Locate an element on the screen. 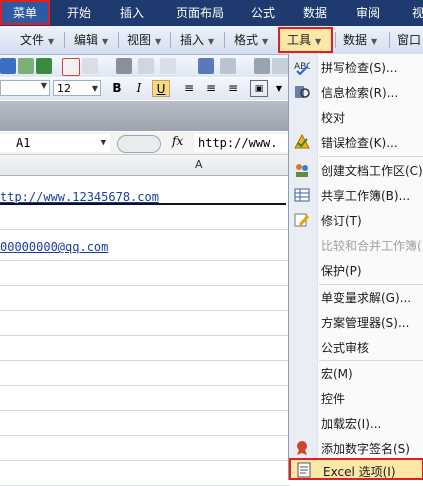 This screenshot has height=486, width=423. tab-review: 审阅 is located at coordinates (368, 13).